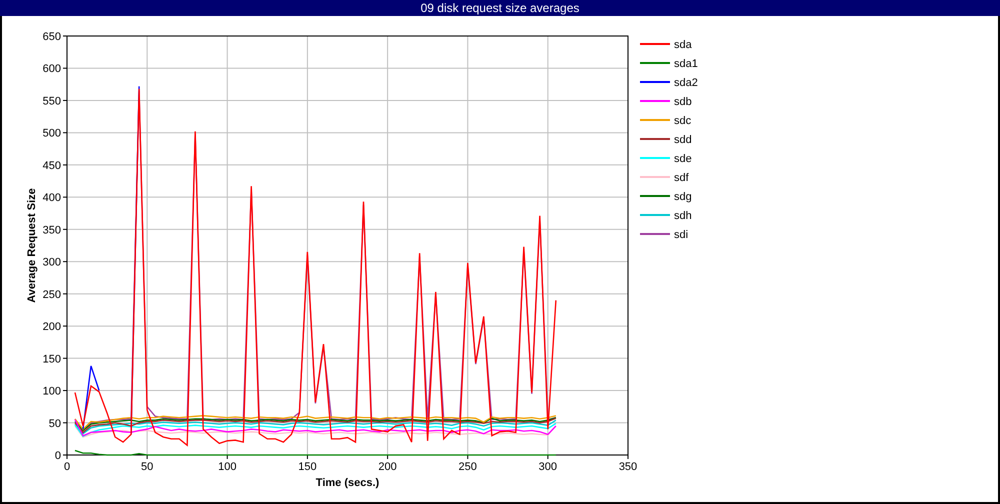 Image resolution: width=1000 pixels, height=504 pixels. I want to click on legend-label: sdc, so click(683, 121).